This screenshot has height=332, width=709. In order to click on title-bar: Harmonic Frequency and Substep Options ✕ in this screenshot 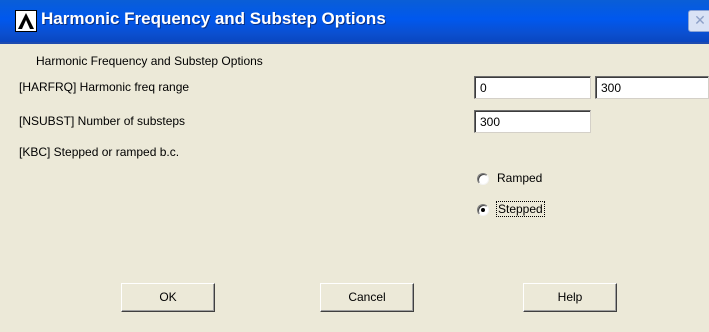, I will do `click(354, 22)`.